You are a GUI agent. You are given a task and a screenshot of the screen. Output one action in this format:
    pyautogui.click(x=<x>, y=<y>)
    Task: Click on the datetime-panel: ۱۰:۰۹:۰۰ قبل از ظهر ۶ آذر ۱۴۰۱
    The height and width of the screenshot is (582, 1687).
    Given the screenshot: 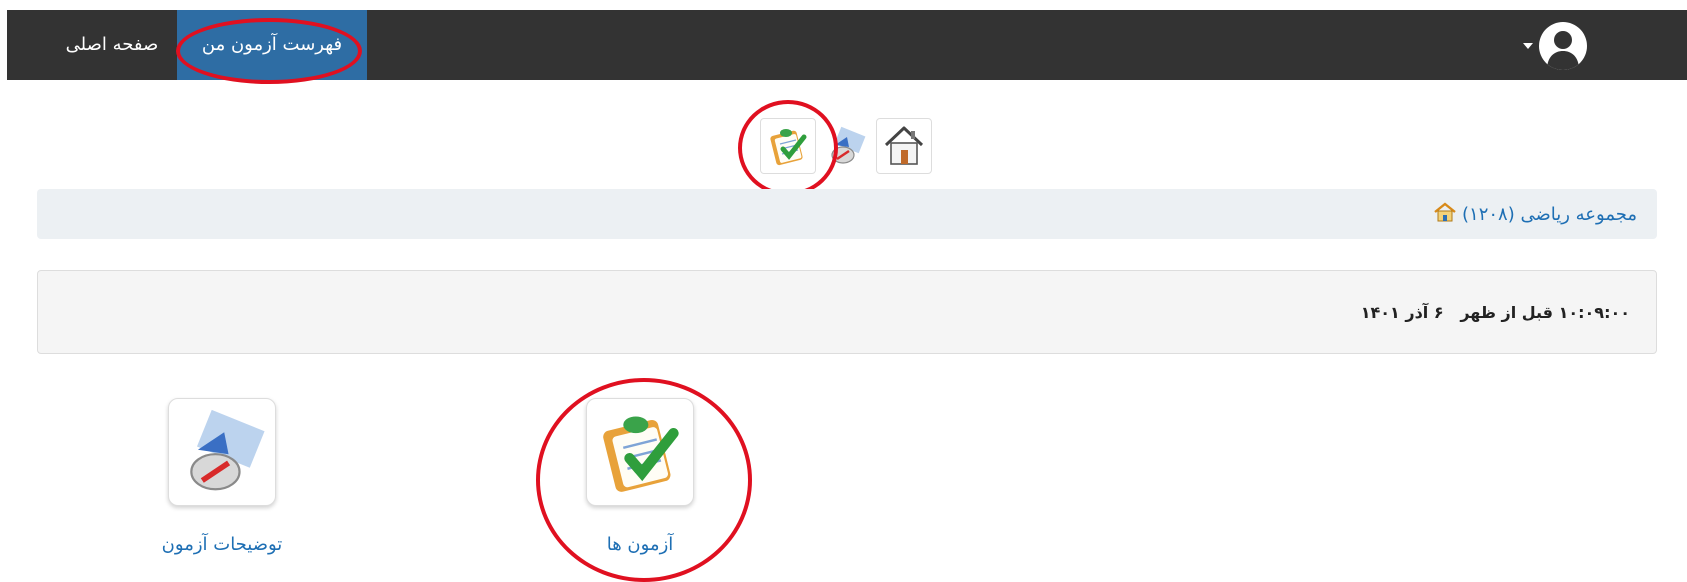 What is the action you would take?
    pyautogui.click(x=847, y=312)
    